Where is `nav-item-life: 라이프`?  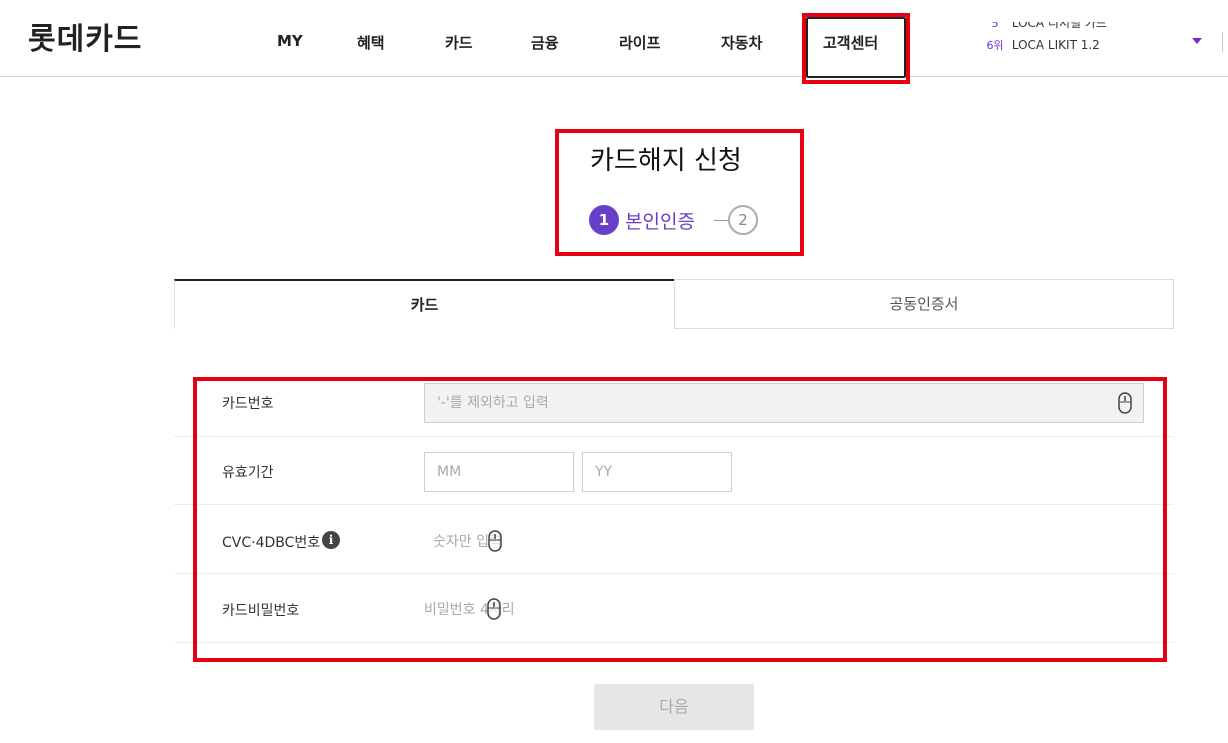 nav-item-life: 라이프 is located at coordinates (639, 42).